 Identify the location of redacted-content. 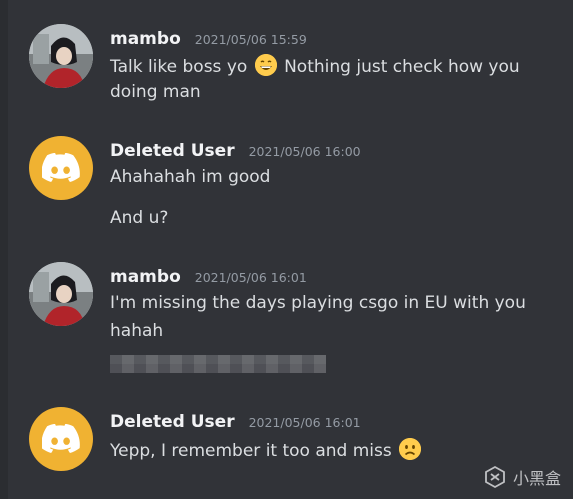
(218, 364).